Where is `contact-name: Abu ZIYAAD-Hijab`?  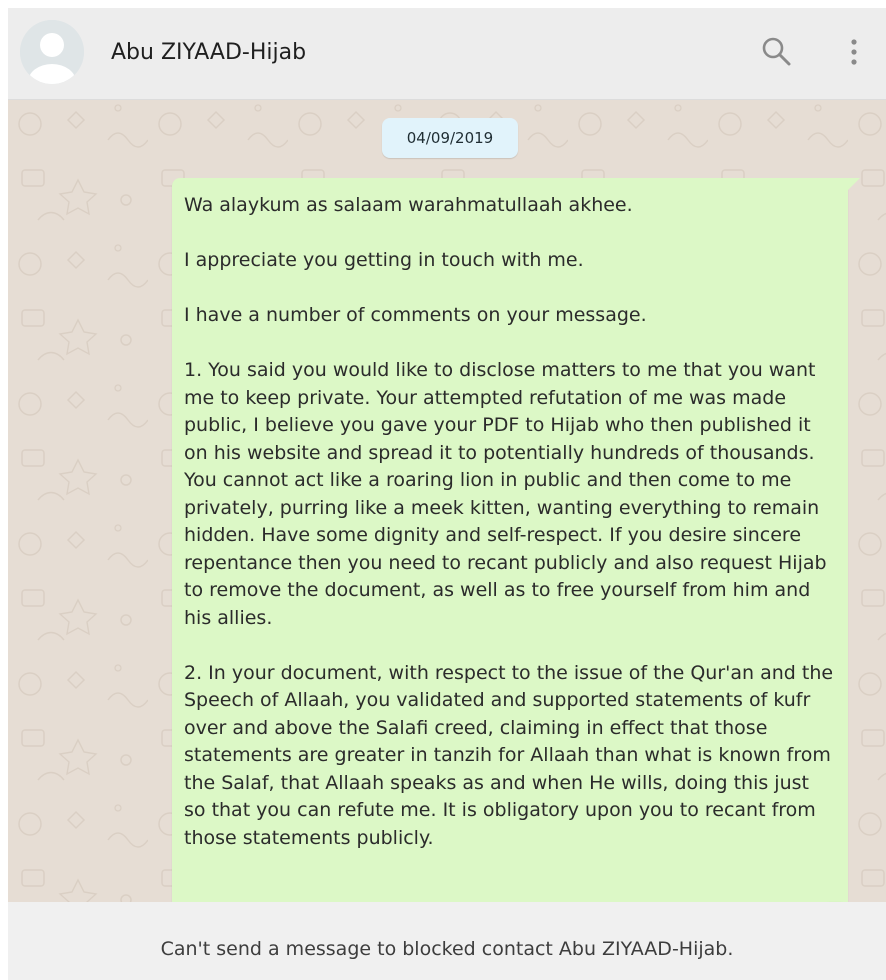
contact-name: Abu ZIYAAD-Hijab is located at coordinates (208, 52).